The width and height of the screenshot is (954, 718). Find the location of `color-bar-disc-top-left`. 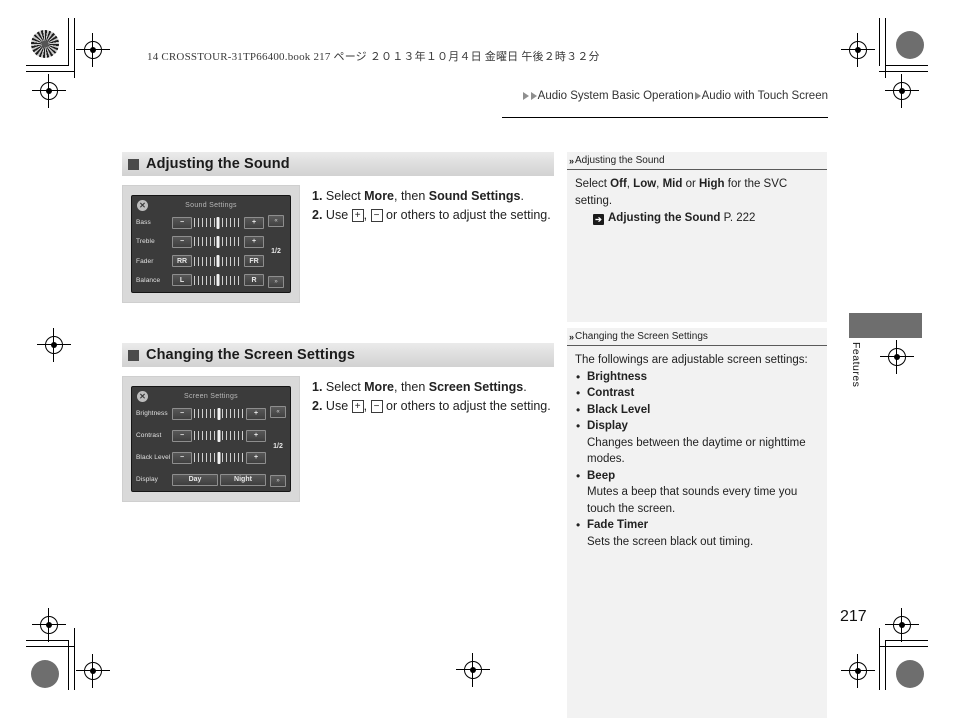

color-bar-disc-top-left is located at coordinates (45, 44).